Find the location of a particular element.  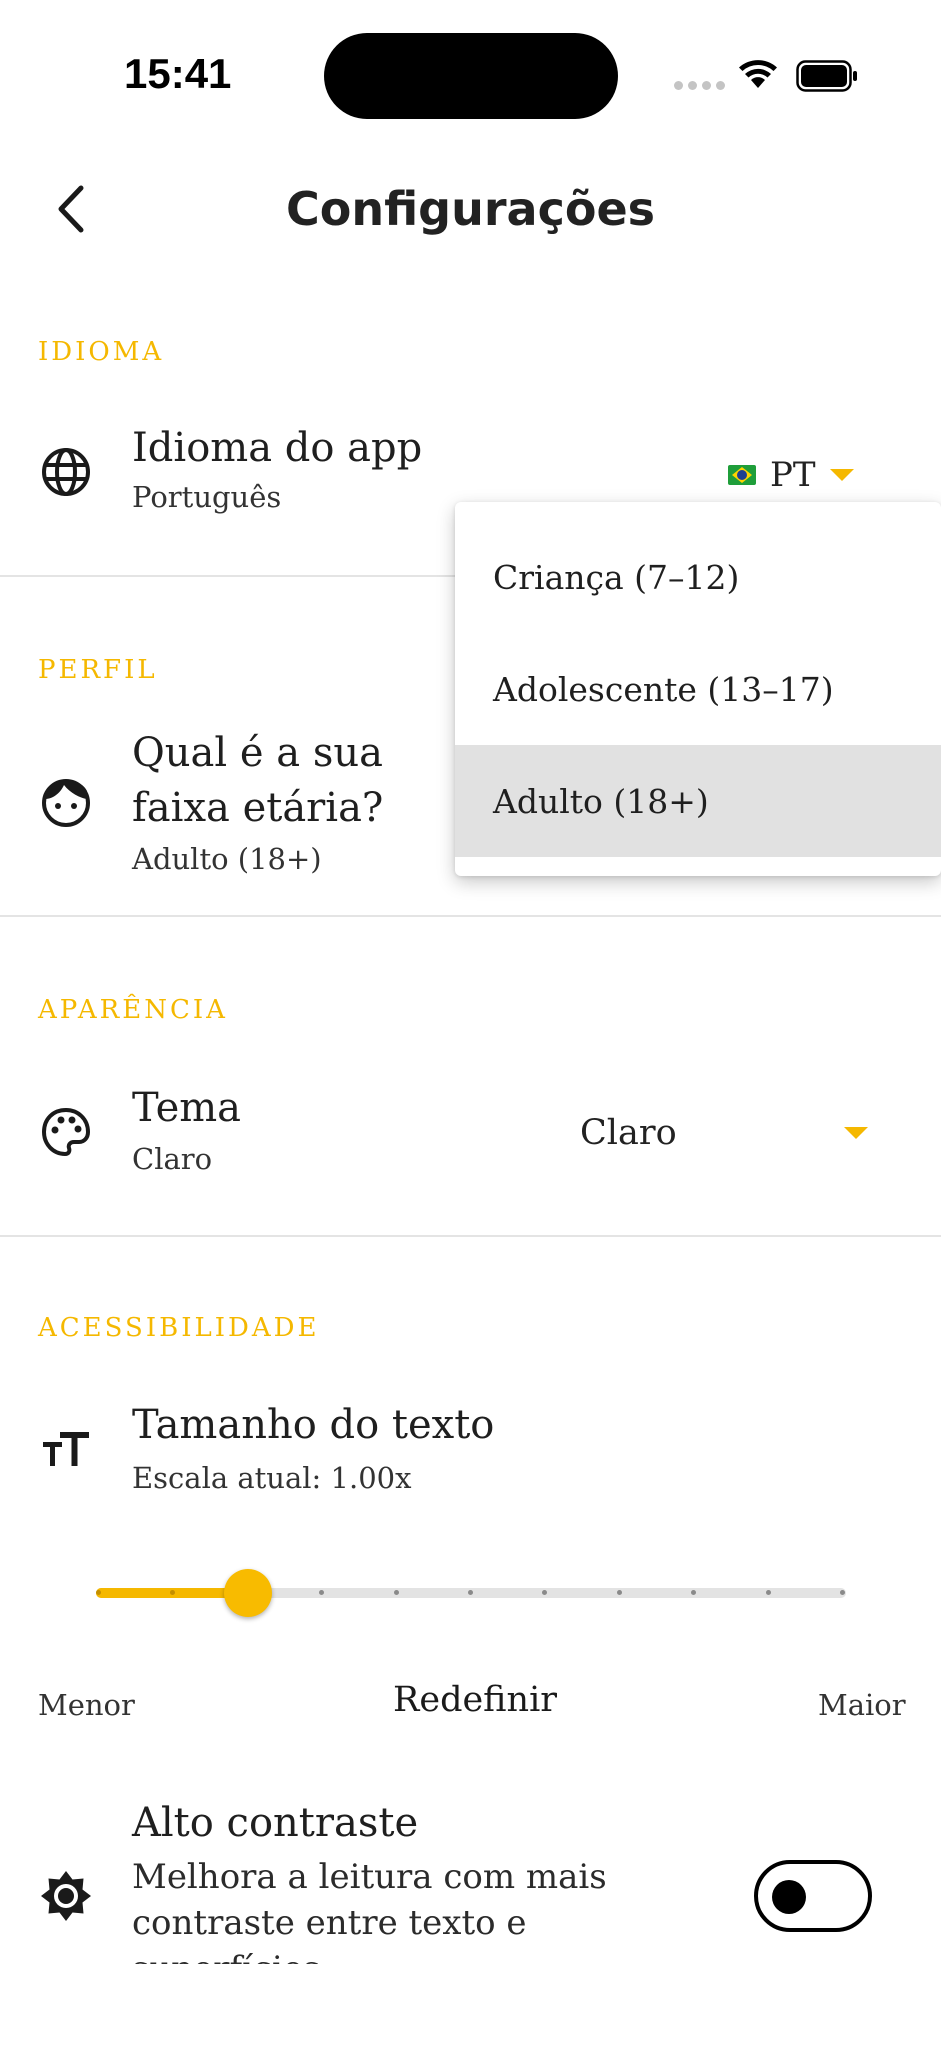

section-label-language: IDIOMA is located at coordinates (101, 352).